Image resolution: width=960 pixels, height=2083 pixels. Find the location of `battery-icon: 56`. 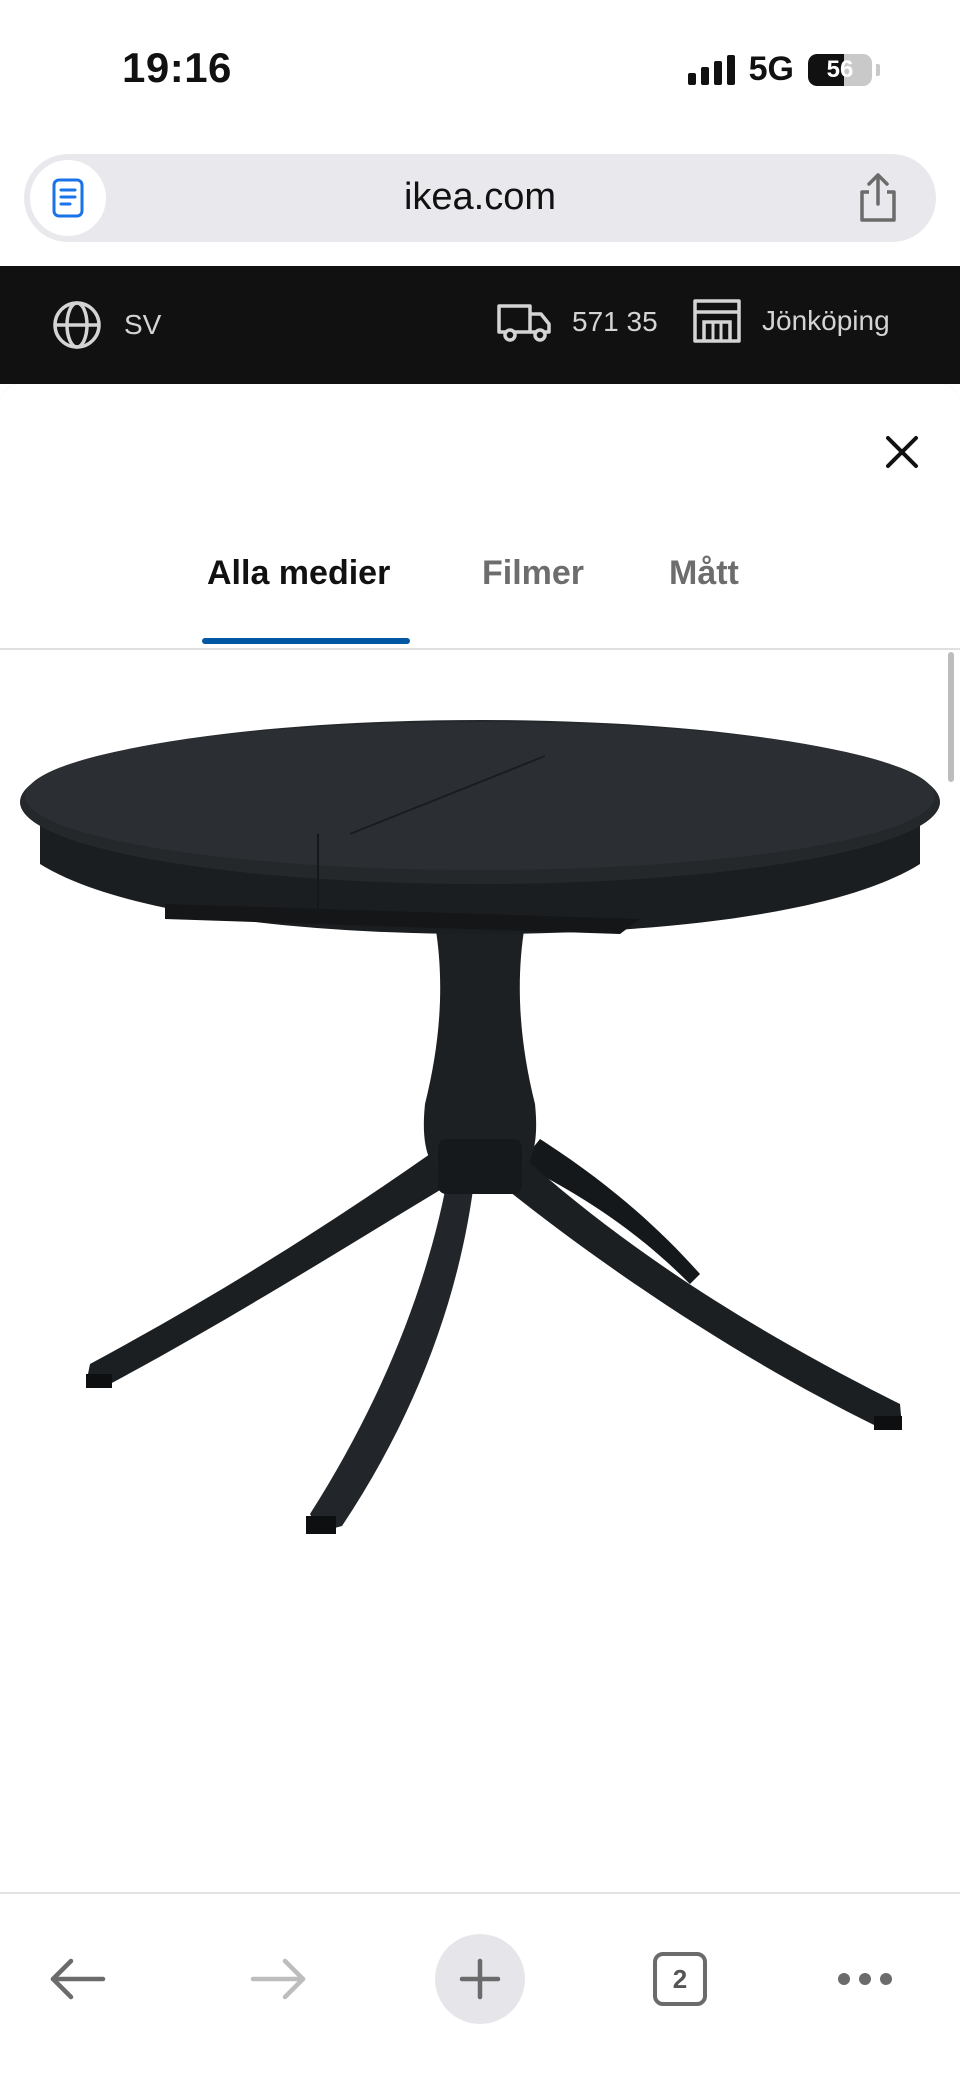

battery-icon: 56 is located at coordinates (840, 69).